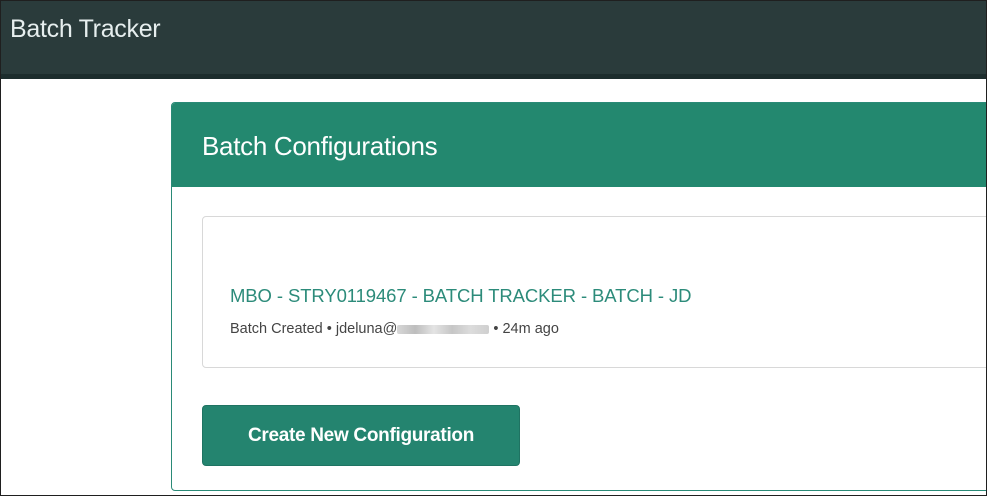 Image resolution: width=987 pixels, height=496 pixels. What do you see at coordinates (366, 329) in the screenshot?
I see `configuration-user: jdeluna@` at bounding box center [366, 329].